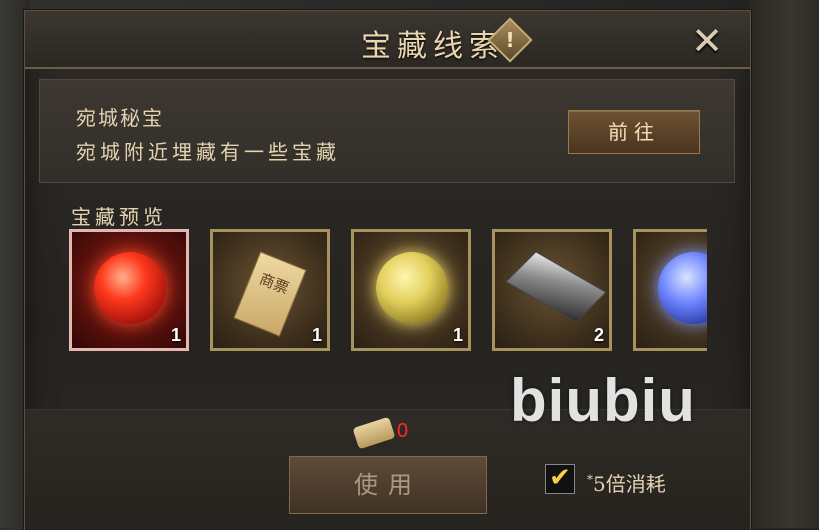 This screenshot has width=819, height=530. Describe the element at coordinates (433, 46) in the screenshot. I see `dialog-title: 宝藏线索` at that location.